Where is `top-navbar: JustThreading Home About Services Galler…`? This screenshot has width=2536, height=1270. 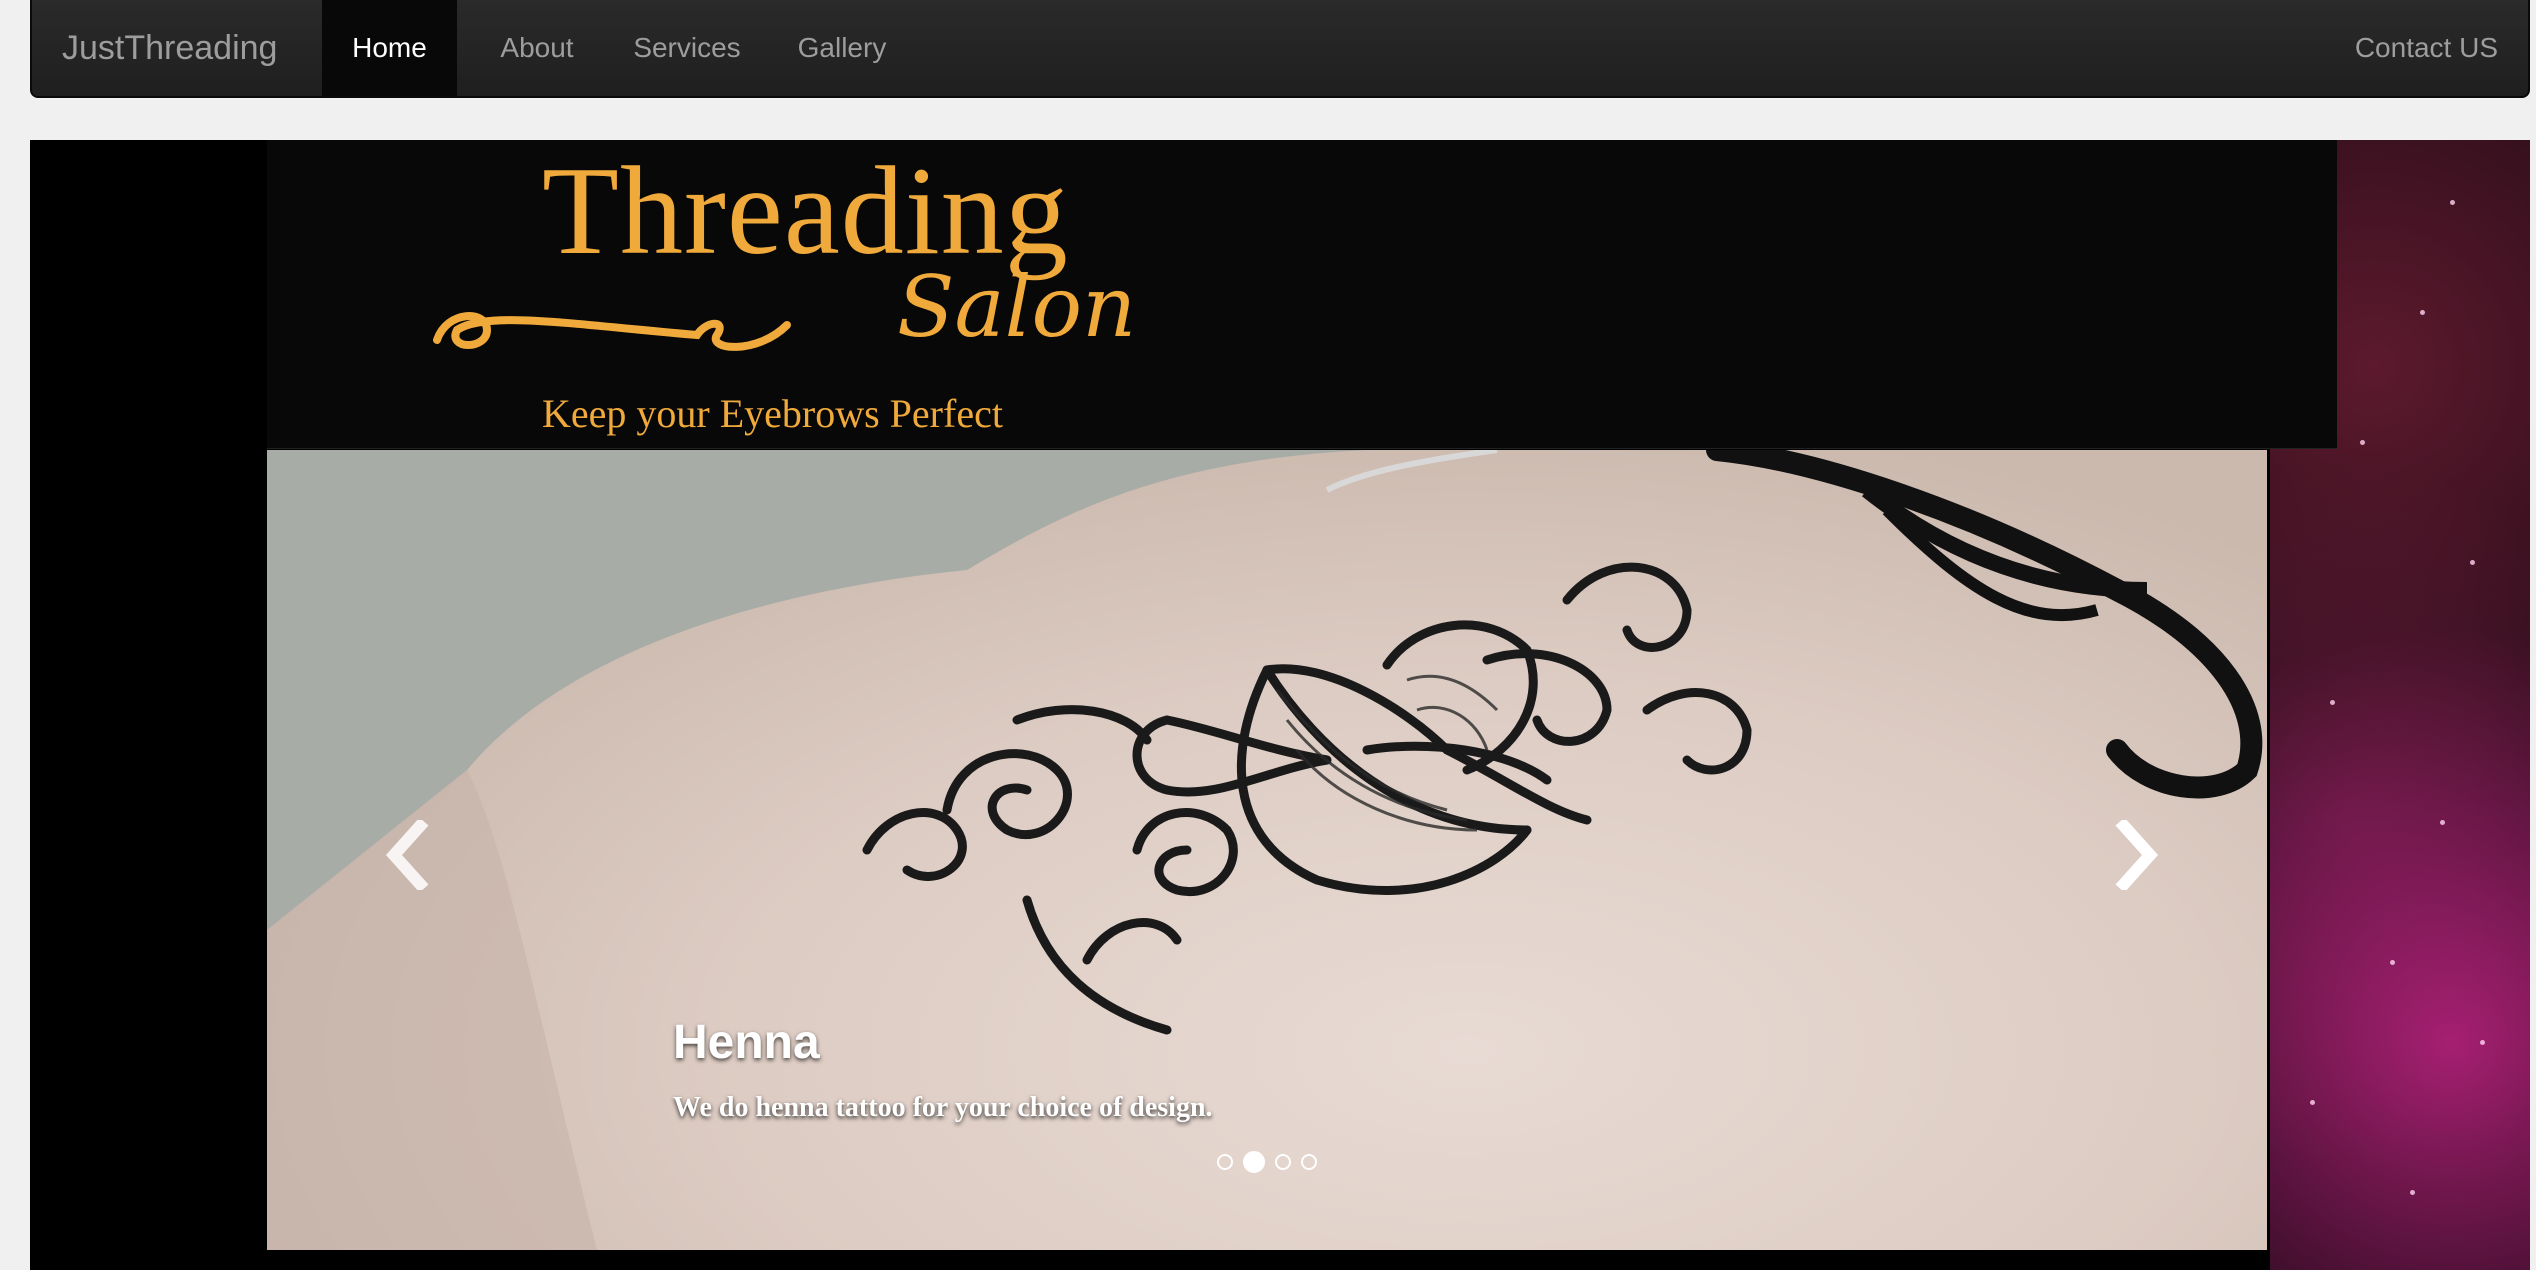 top-navbar: JustThreading Home About Services Galler… is located at coordinates (1280, 49).